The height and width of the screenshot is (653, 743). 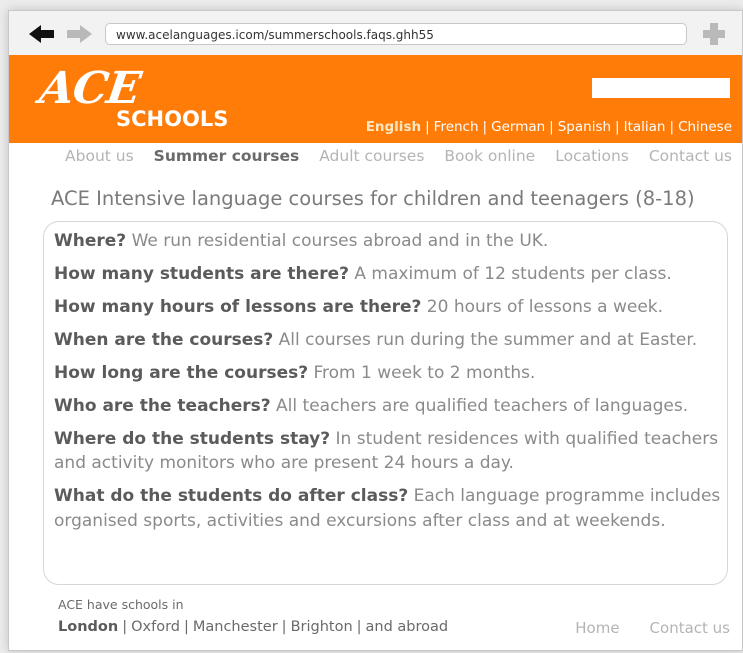 What do you see at coordinates (238, 307) in the screenshot?
I see `faq-question: How many hours of lessons are there?` at bounding box center [238, 307].